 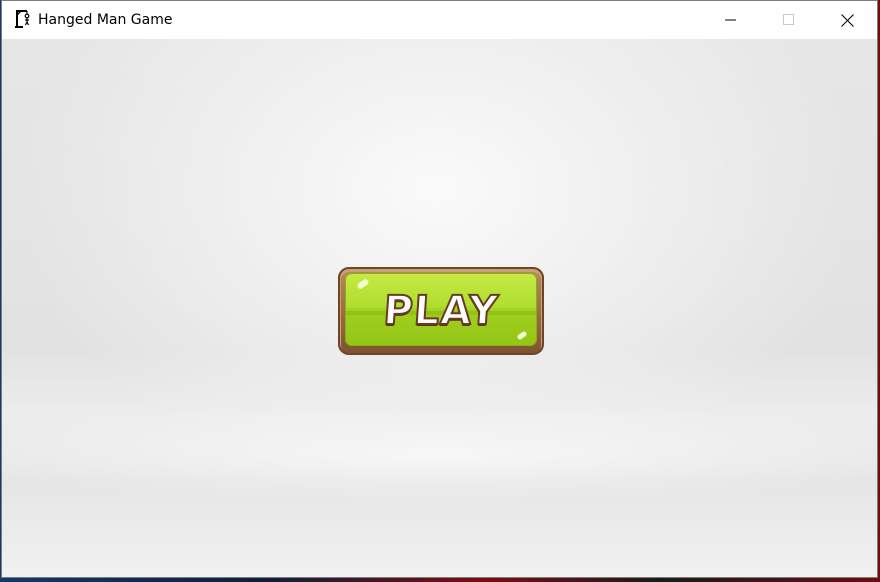 I want to click on window-title: Hanged Man Game, so click(x=105, y=20).